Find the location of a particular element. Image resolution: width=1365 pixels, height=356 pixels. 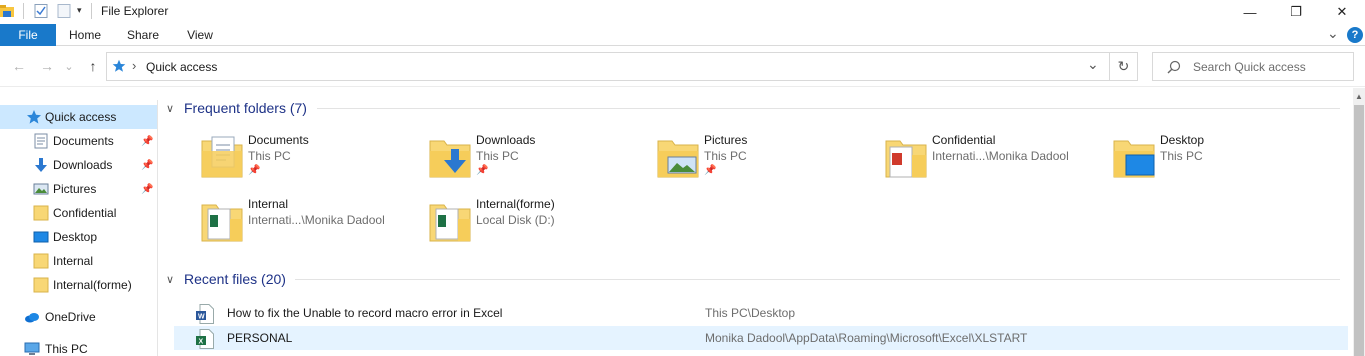

chevron-down-icon: ∨ is located at coordinates (170, 108).